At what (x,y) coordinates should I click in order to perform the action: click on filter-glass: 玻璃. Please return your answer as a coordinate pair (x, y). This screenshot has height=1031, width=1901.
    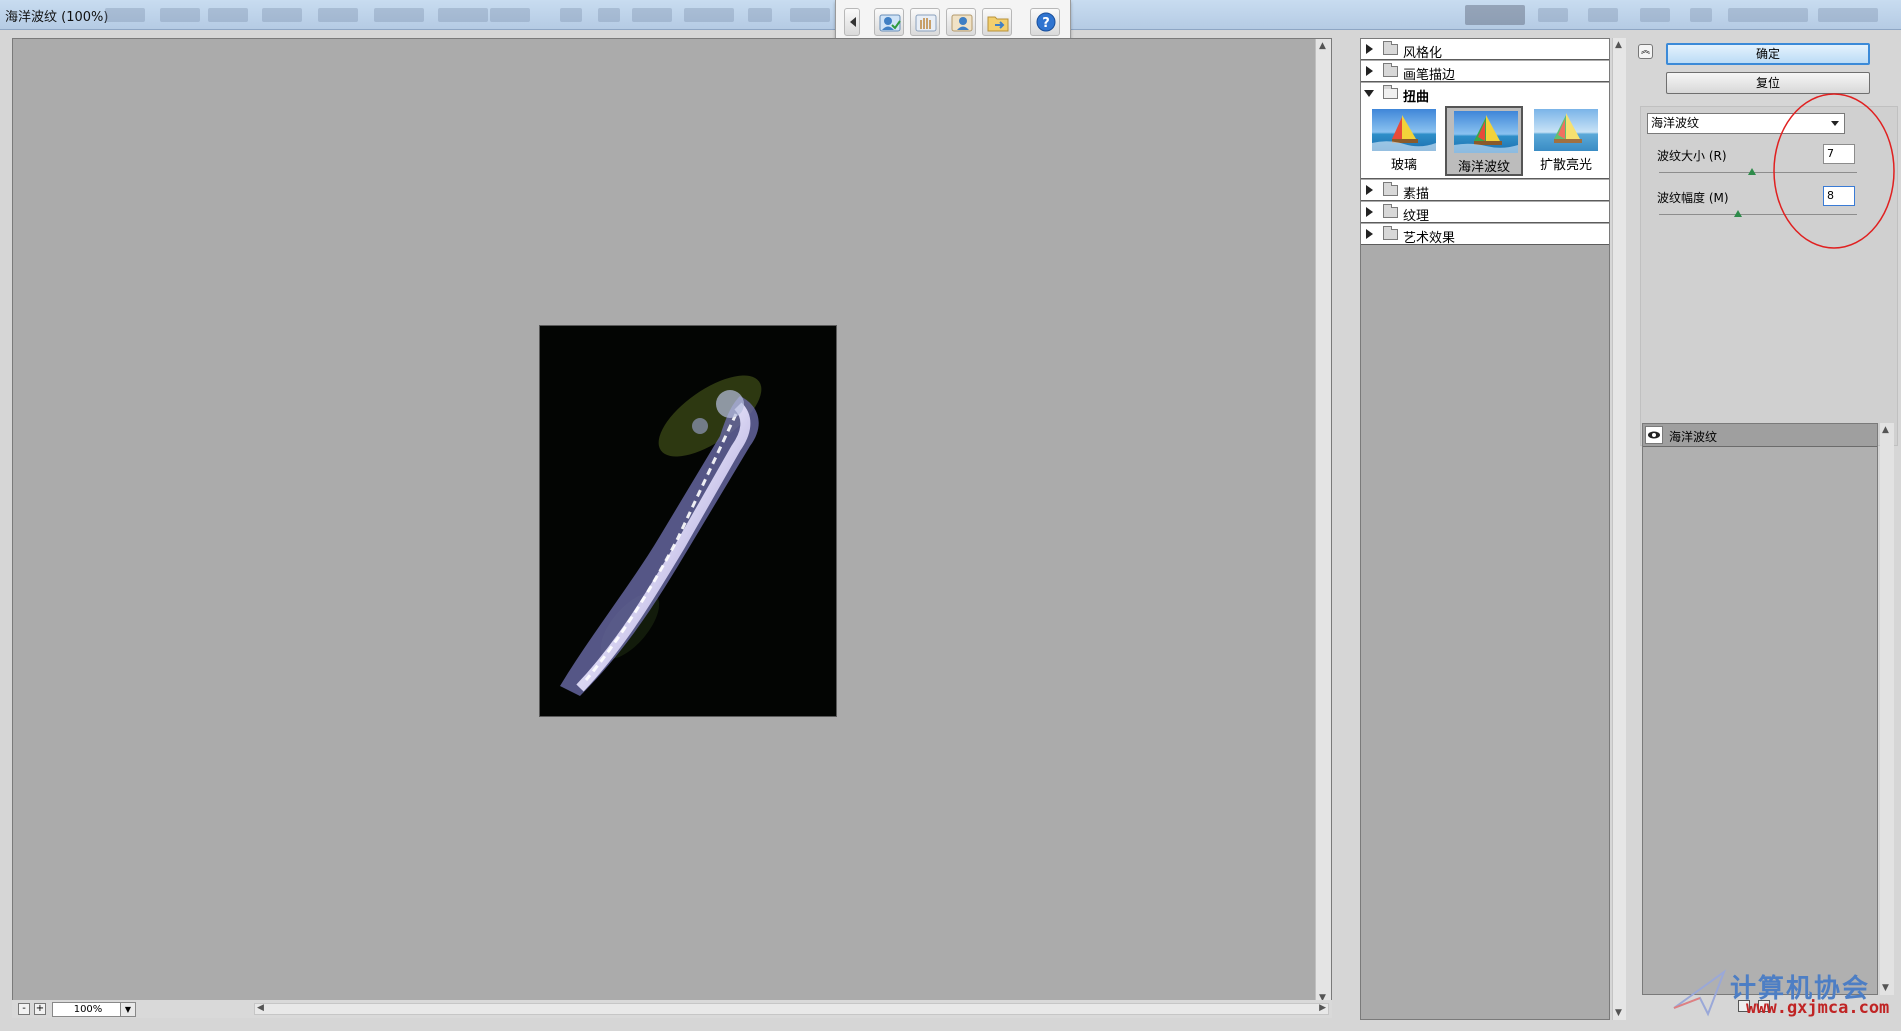
    Looking at the image, I should click on (1404, 141).